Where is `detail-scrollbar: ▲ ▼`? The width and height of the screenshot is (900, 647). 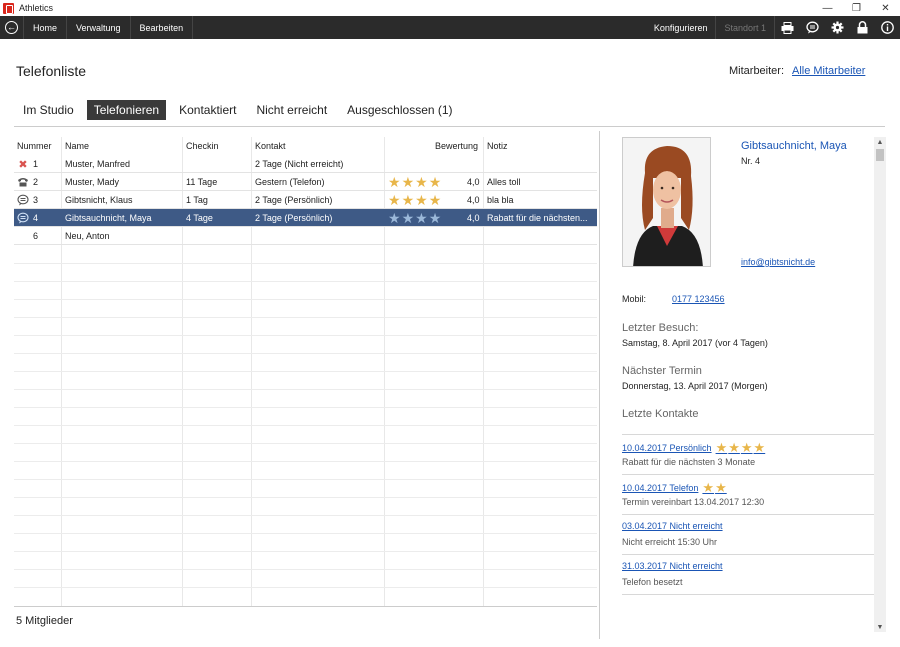
detail-scrollbar: ▲ ▼ is located at coordinates (880, 384).